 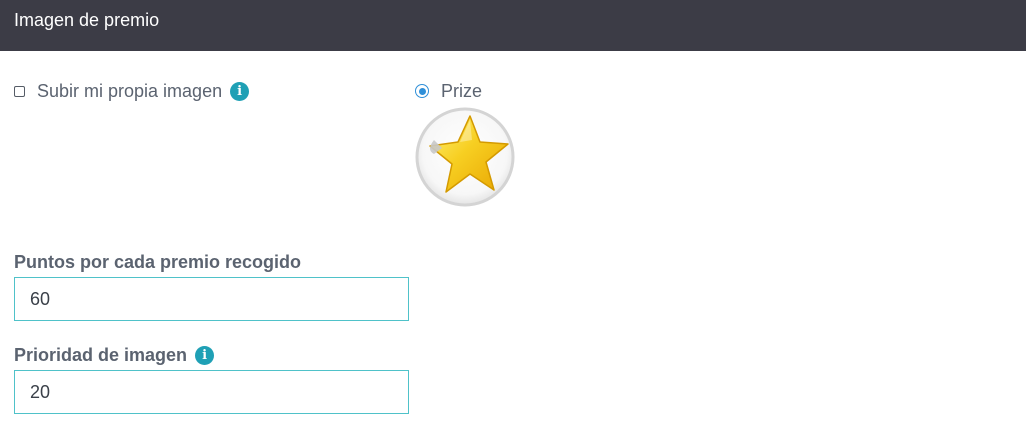 I want to click on upload-own-image-label: Subir mi propia imagen, so click(x=129, y=91).